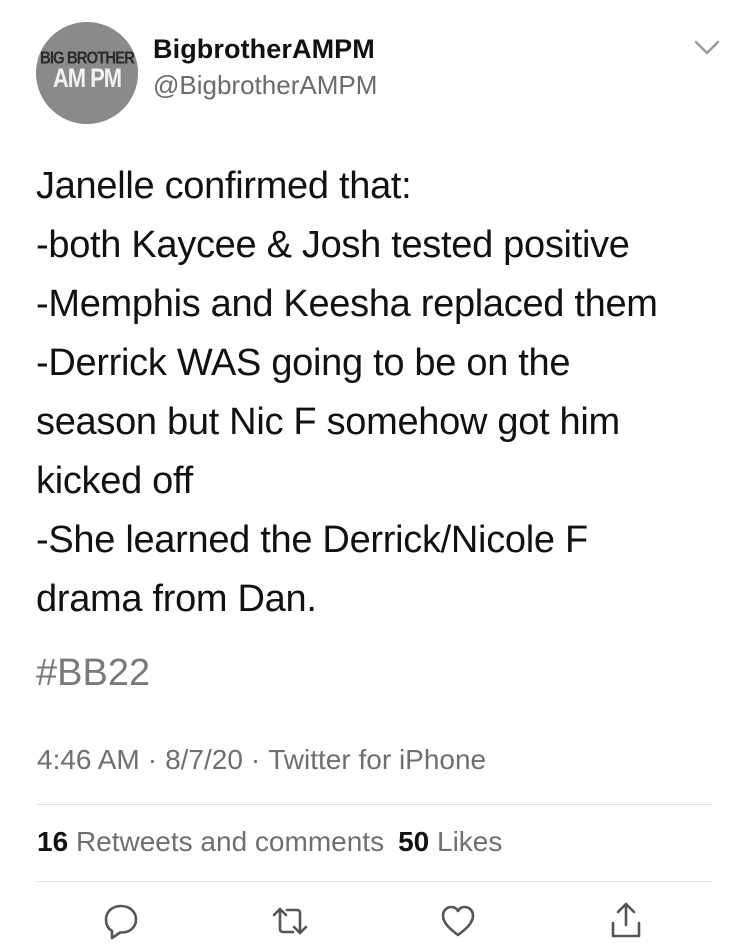 This screenshot has height=947, width=750. Describe the element at coordinates (377, 759) in the screenshot. I see `tweet-source: Twitter for iPhone` at that location.